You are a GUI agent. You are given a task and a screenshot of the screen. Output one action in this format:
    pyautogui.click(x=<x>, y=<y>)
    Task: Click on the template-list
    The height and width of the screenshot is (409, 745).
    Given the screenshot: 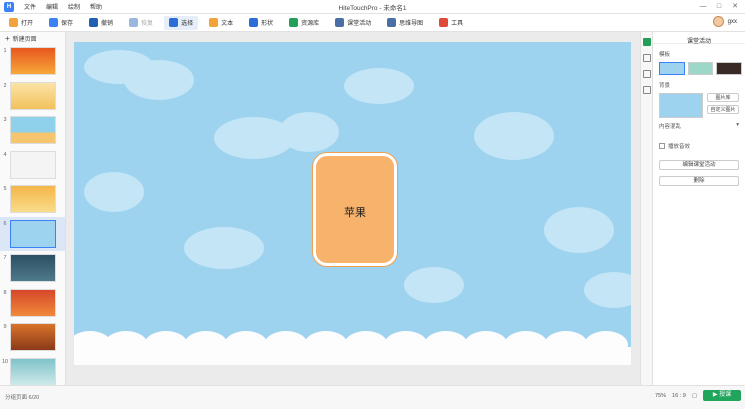 What is the action you would take?
    pyautogui.click(x=702, y=68)
    